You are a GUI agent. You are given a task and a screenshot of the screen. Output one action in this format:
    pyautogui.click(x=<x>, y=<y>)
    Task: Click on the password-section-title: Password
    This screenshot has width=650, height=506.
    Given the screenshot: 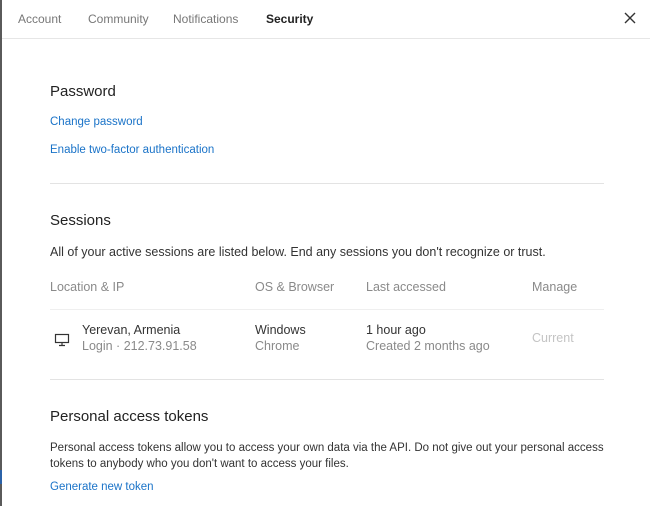 What is the action you would take?
    pyautogui.click(x=83, y=91)
    